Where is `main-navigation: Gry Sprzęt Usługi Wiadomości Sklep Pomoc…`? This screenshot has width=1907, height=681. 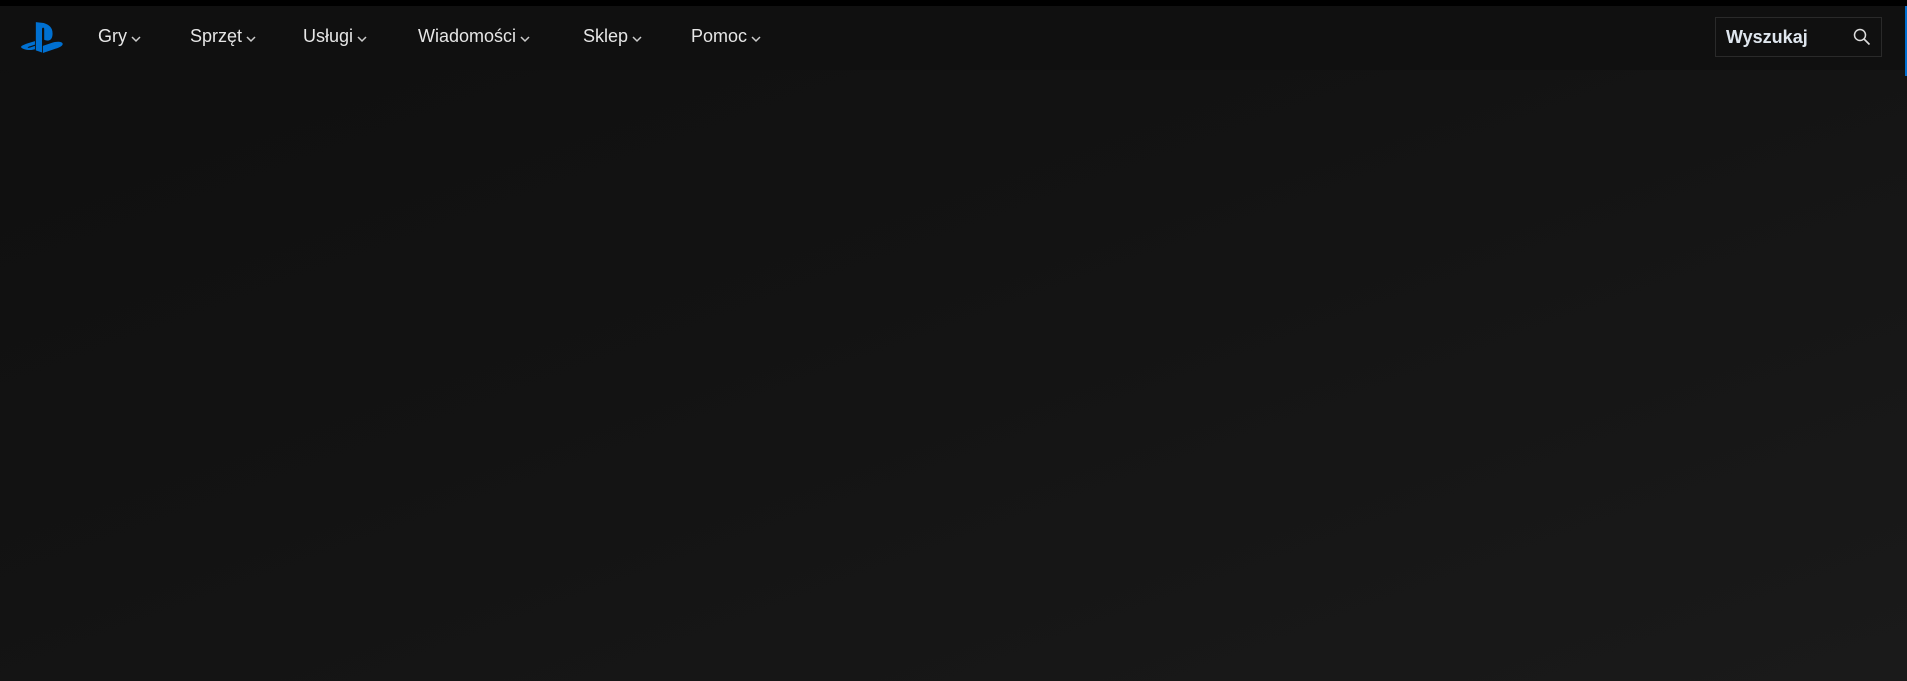
main-navigation: Gry Sprzęt Usługi Wiadomości Sklep Pomoc… is located at coordinates (953, 38).